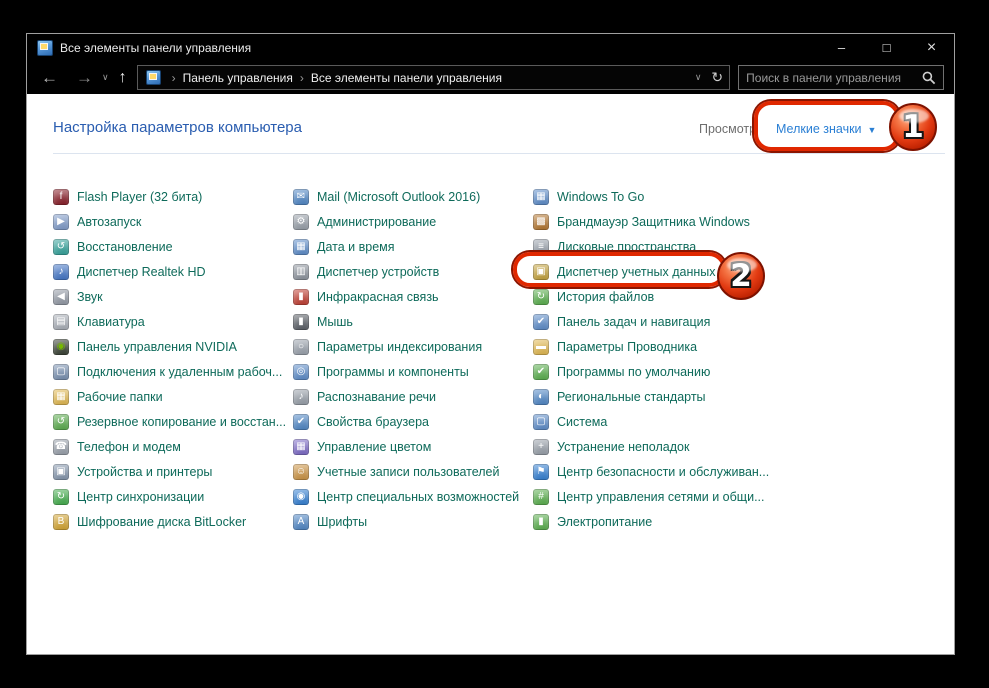 Image resolution: width=989 pixels, height=688 pixels. I want to click on refresh-icon: ↻, so click(717, 77).